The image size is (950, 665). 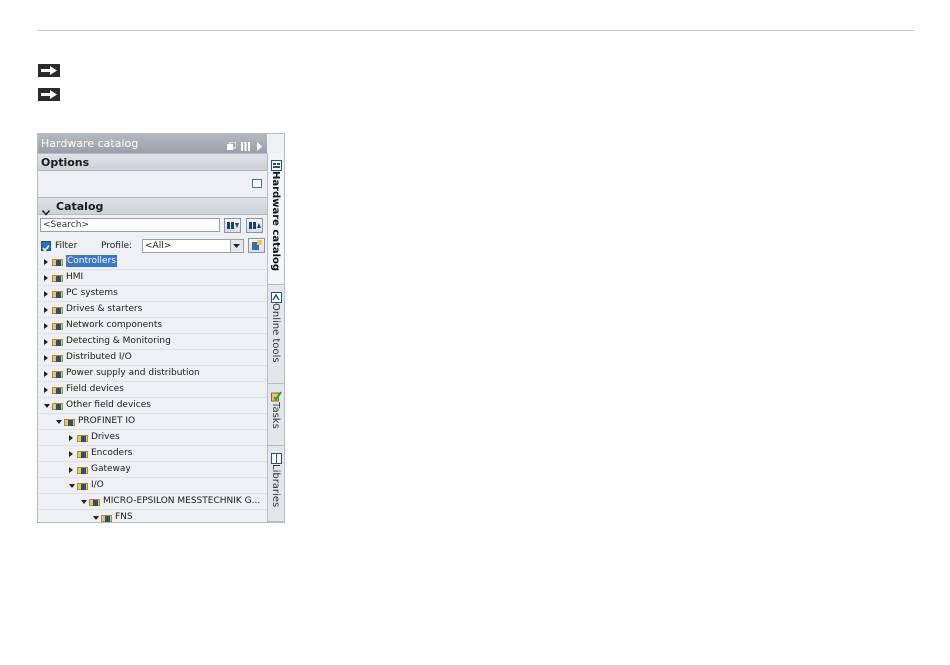 What do you see at coordinates (130, 225) in the screenshot?
I see `search-input: <Search>` at bounding box center [130, 225].